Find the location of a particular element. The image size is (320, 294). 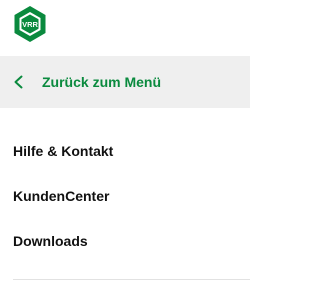

divider is located at coordinates (131, 279).